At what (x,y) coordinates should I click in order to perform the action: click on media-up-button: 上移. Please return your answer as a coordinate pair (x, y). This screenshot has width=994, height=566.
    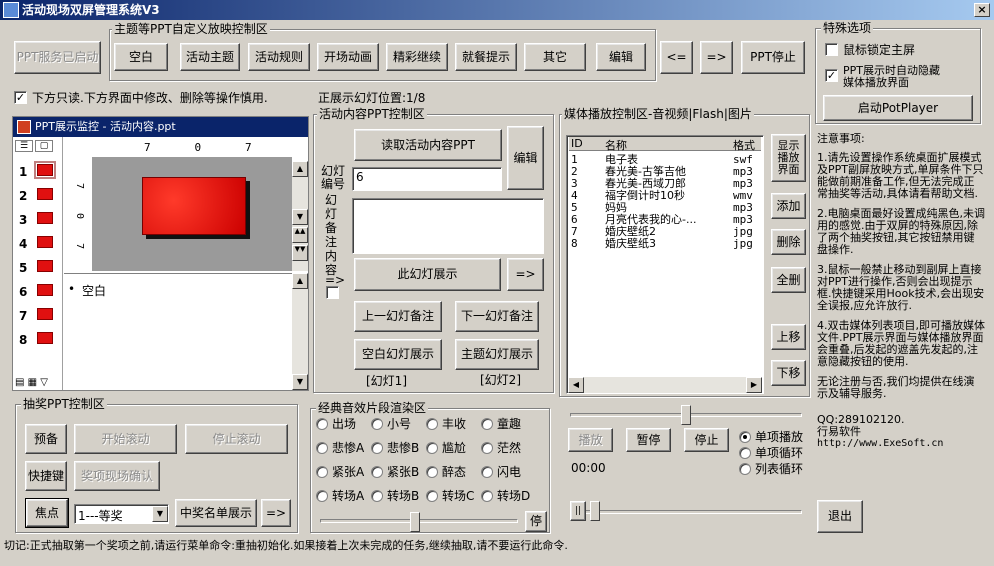
    Looking at the image, I should click on (788, 337).